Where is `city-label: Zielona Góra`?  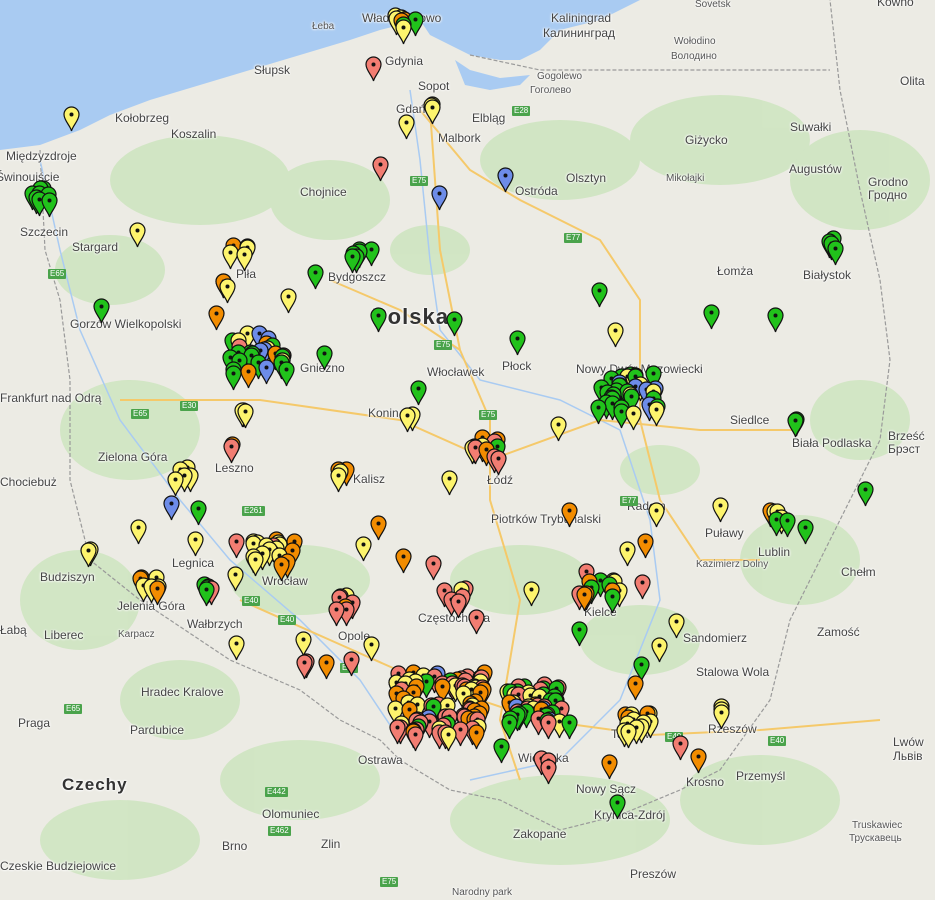 city-label: Zielona Góra is located at coordinates (133, 457).